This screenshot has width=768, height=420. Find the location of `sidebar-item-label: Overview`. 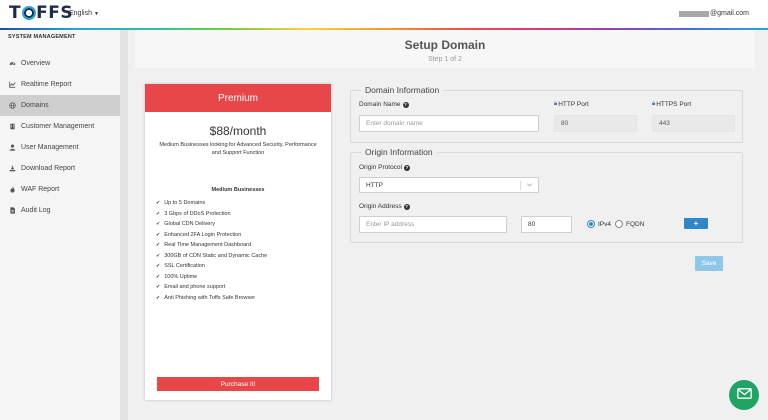

sidebar-item-label: Overview is located at coordinates (36, 63).